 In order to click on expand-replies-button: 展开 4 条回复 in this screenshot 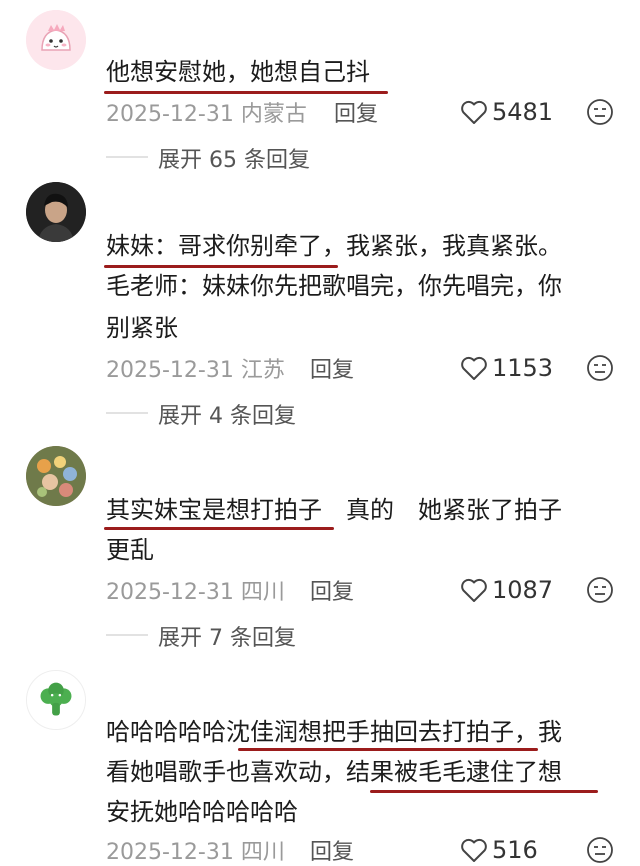, I will do `click(227, 414)`.